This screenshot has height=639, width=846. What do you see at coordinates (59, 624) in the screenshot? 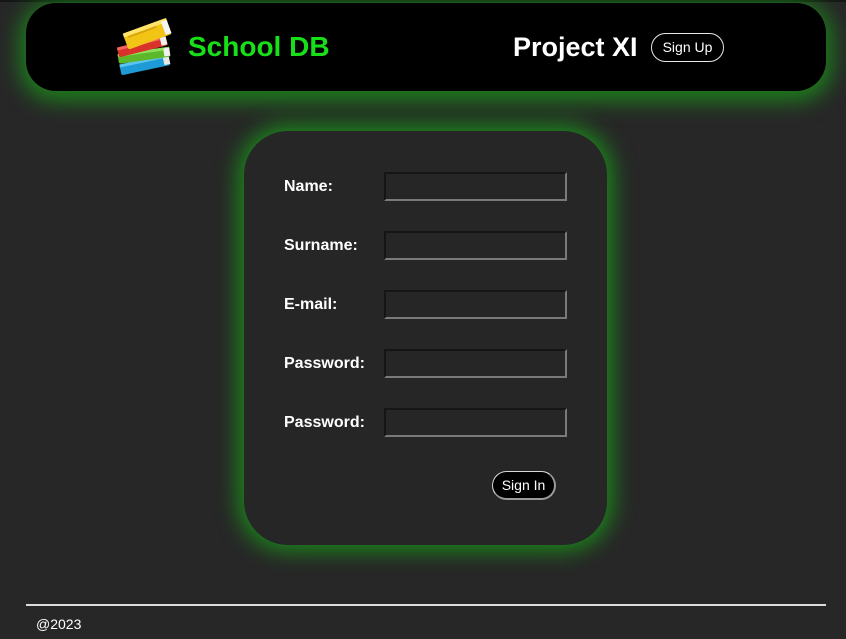
I see `copyright-text: @2023` at bounding box center [59, 624].